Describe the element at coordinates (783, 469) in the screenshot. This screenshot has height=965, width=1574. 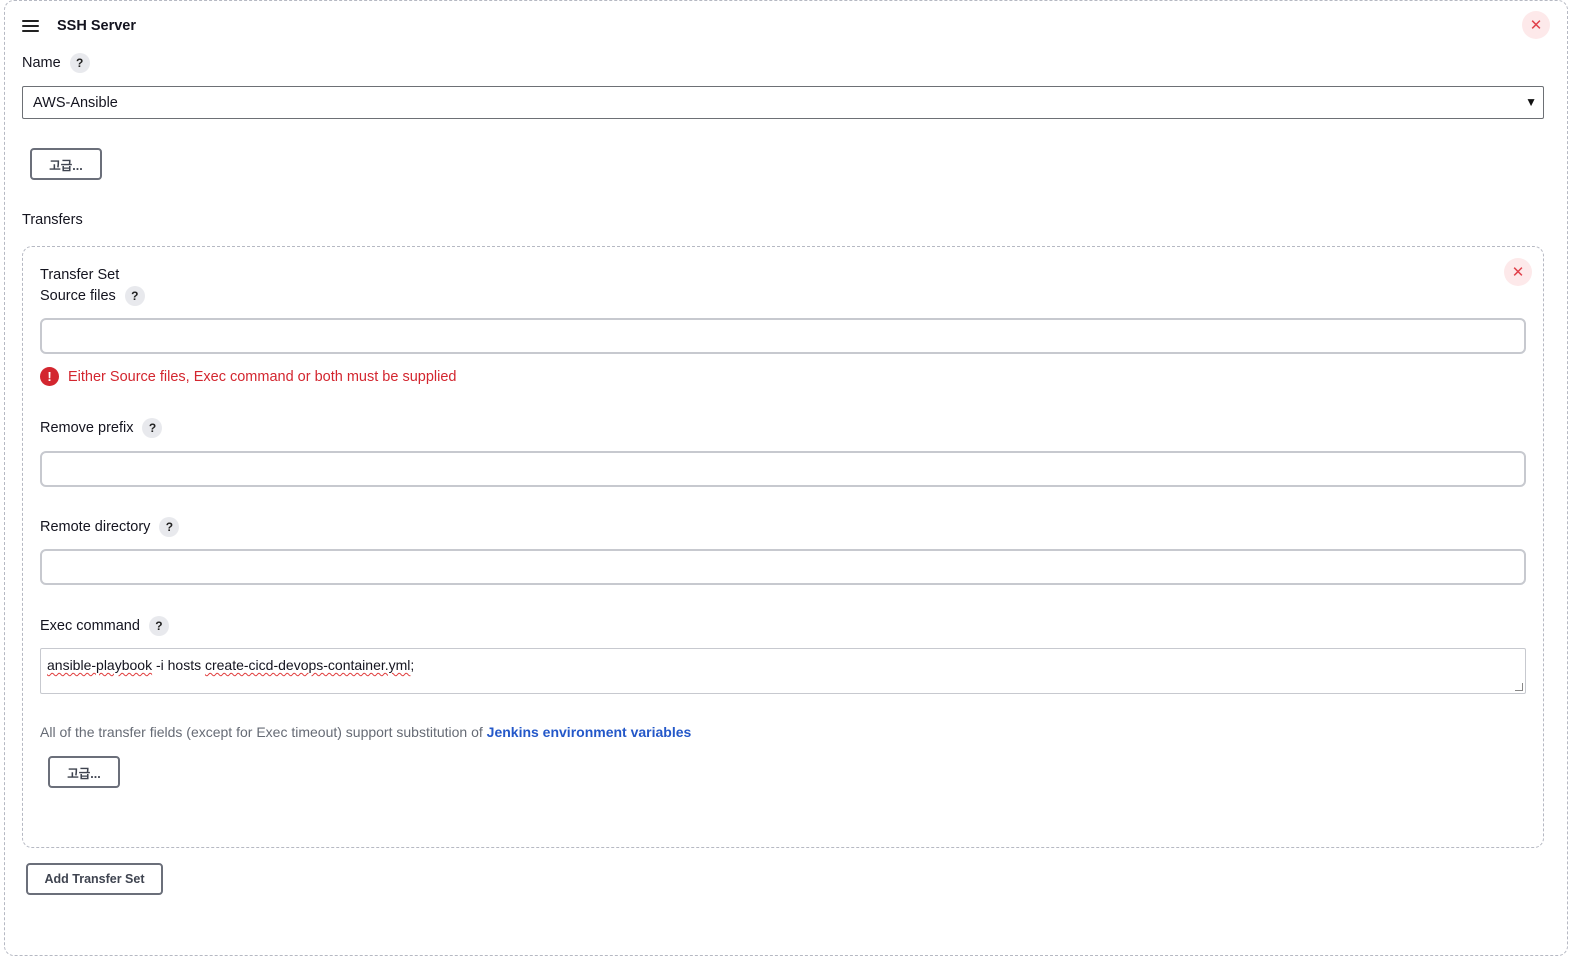
I see `remove-prefix-input` at that location.